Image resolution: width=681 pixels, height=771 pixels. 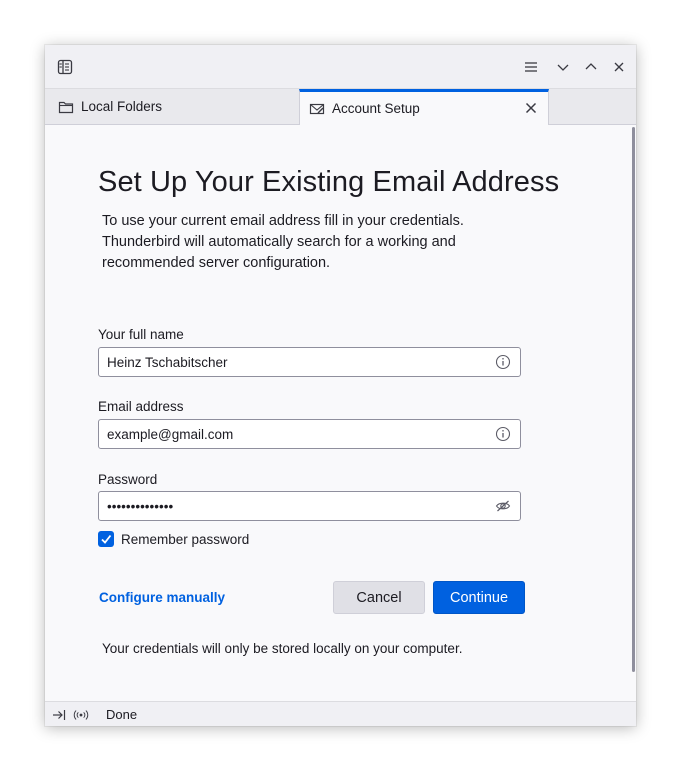 I want to click on tab-local-folders: Local Folders, so click(x=172, y=106).